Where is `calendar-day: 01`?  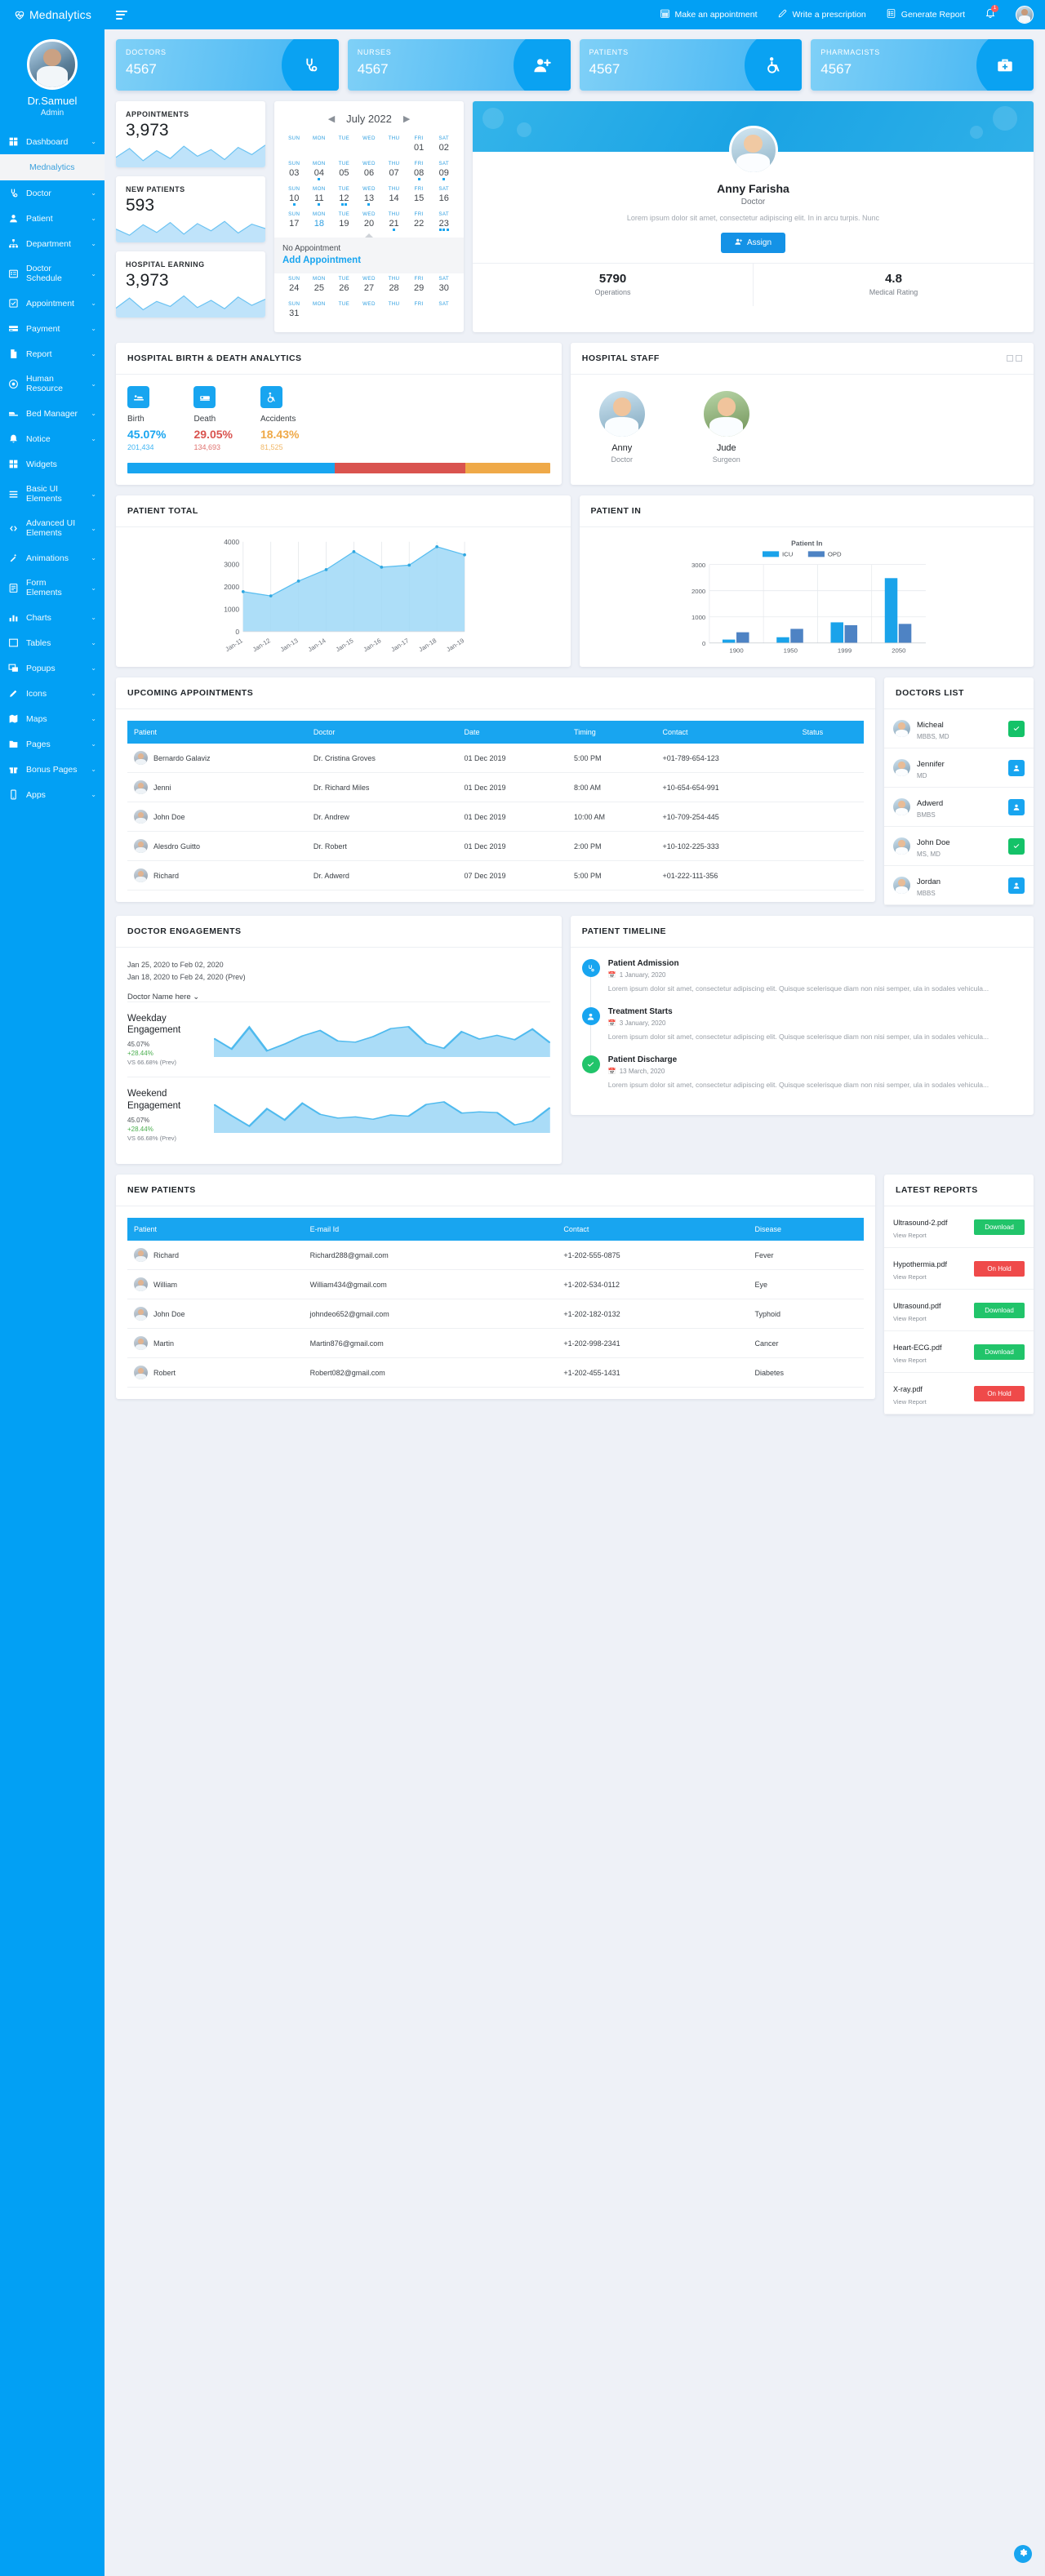
calendar-day: 01 is located at coordinates (419, 150).